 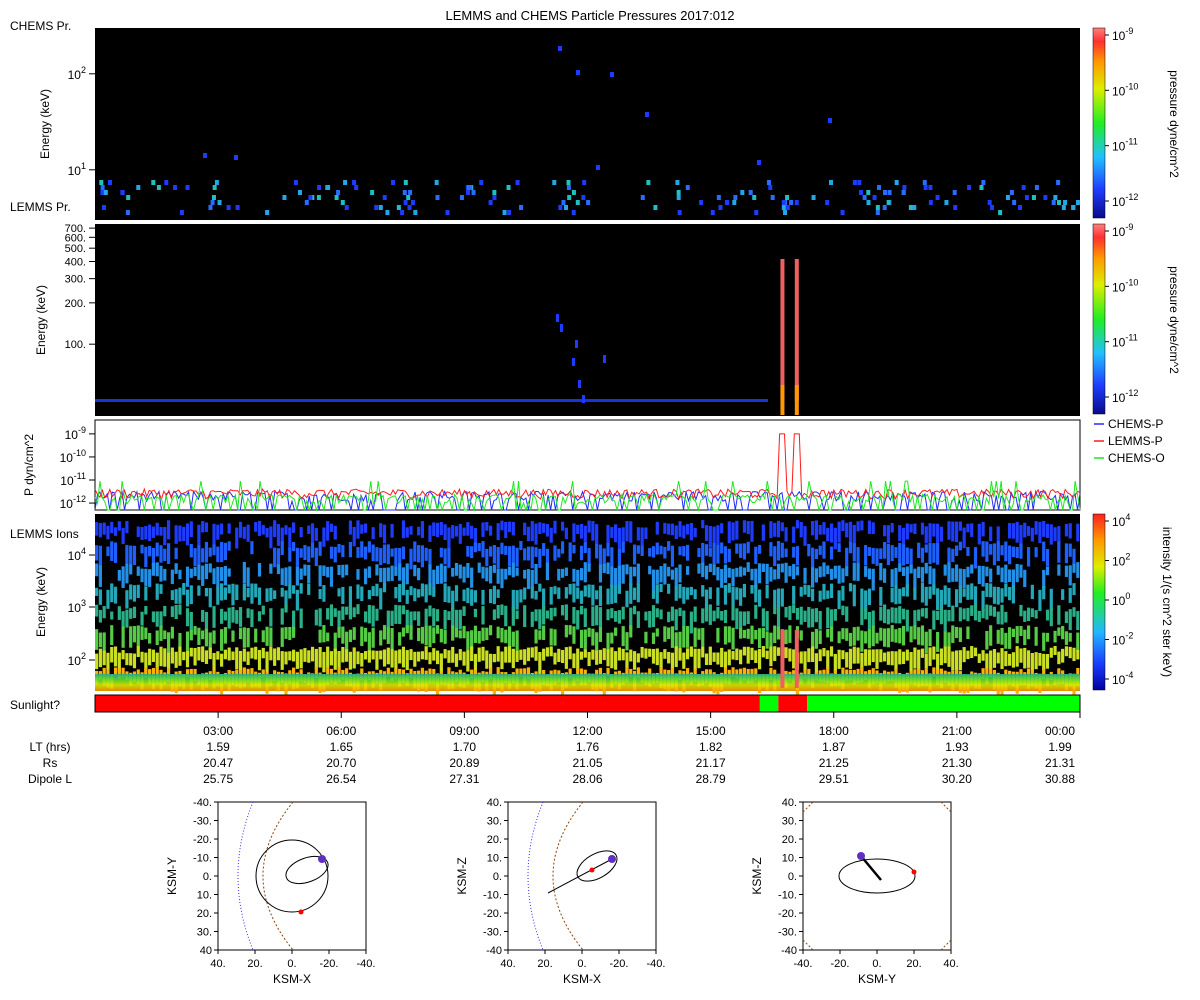 What do you see at coordinates (957, 747) in the screenshot?
I see `ephemeris-value: 1.93` at bounding box center [957, 747].